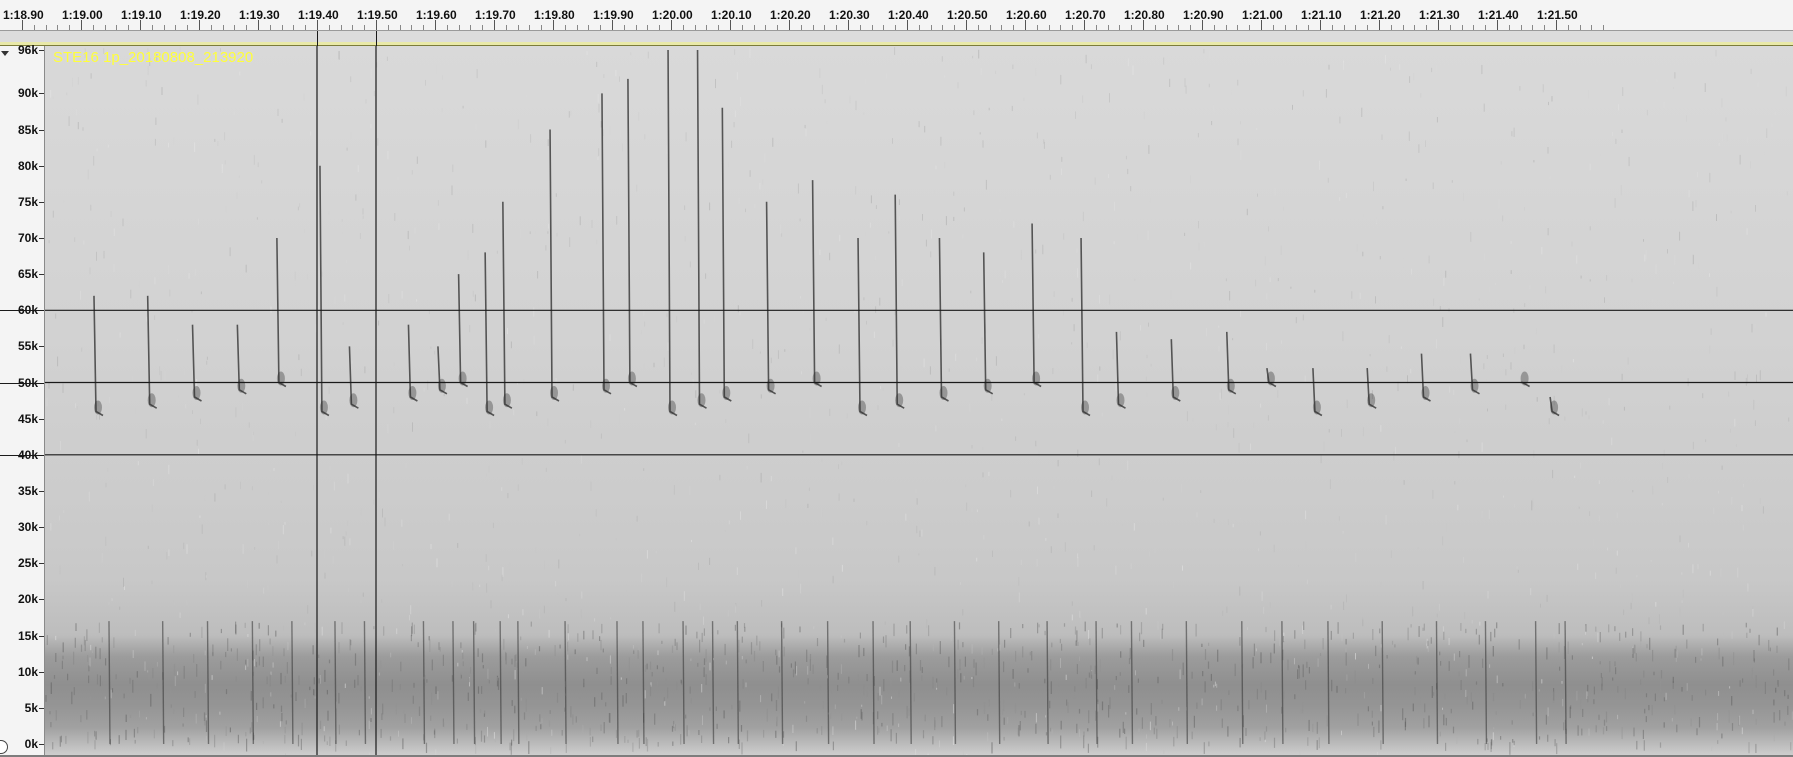  I want to click on low-frequency-artefact, so click(738, 683).